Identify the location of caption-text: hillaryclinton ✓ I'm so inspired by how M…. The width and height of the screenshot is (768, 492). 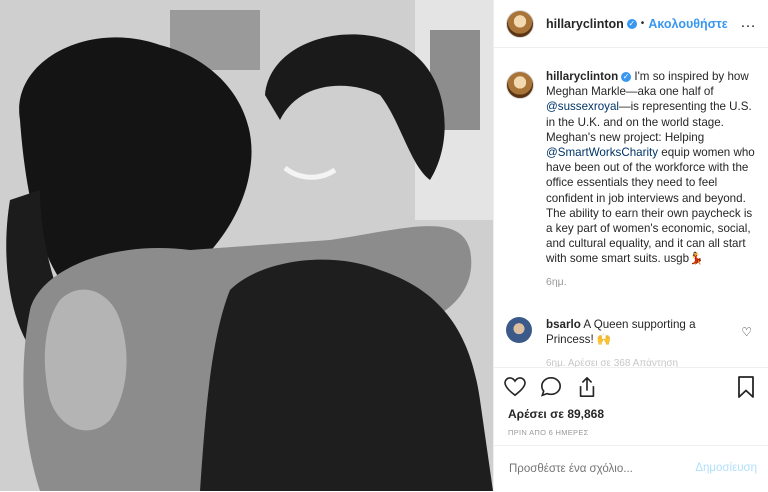
(652, 168).